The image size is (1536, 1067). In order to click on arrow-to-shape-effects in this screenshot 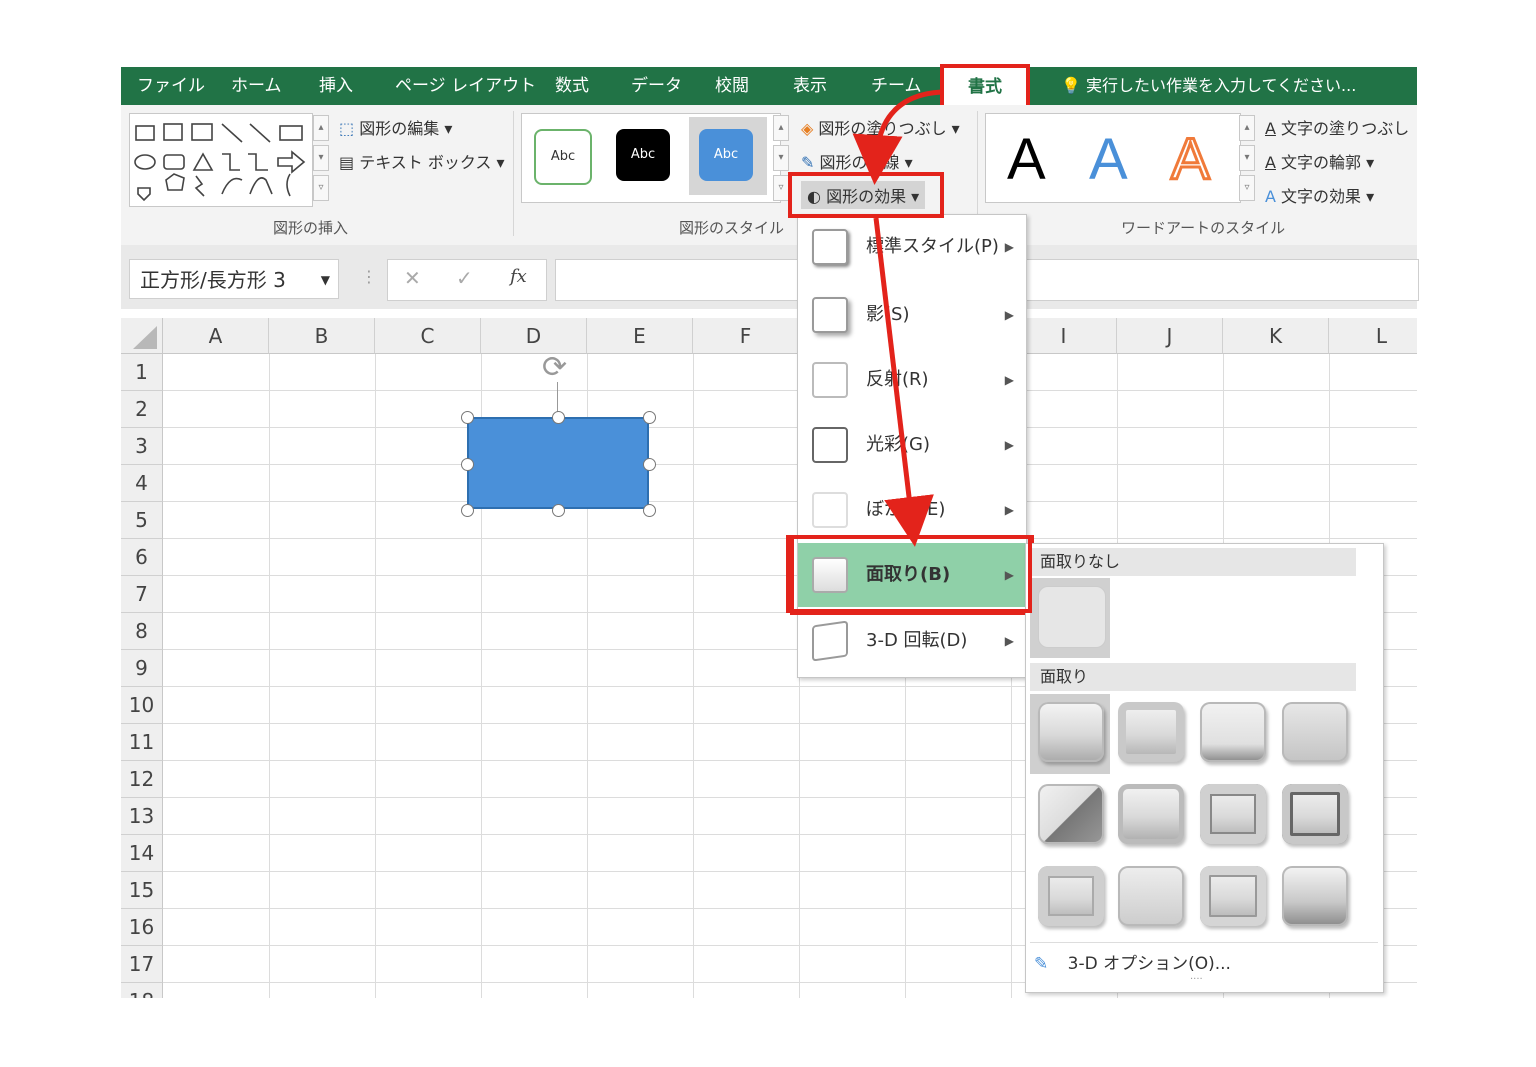, I will do `click(897, 137)`.